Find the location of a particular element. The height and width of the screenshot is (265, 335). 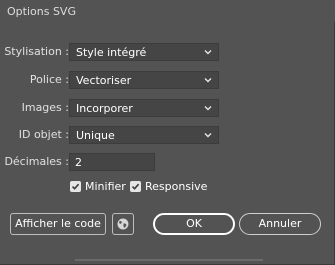

id-objet-label: ID objet : is located at coordinates (43, 134).